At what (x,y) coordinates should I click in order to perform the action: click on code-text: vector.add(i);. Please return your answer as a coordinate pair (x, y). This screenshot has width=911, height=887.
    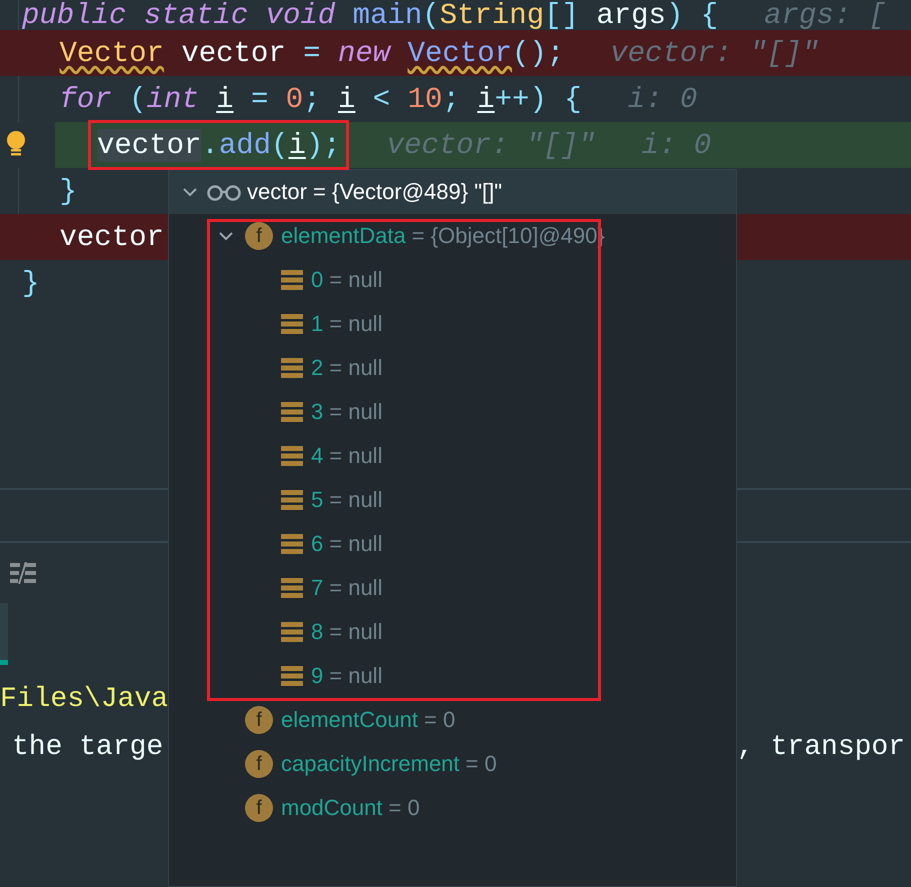
    Looking at the image, I should click on (219, 145).